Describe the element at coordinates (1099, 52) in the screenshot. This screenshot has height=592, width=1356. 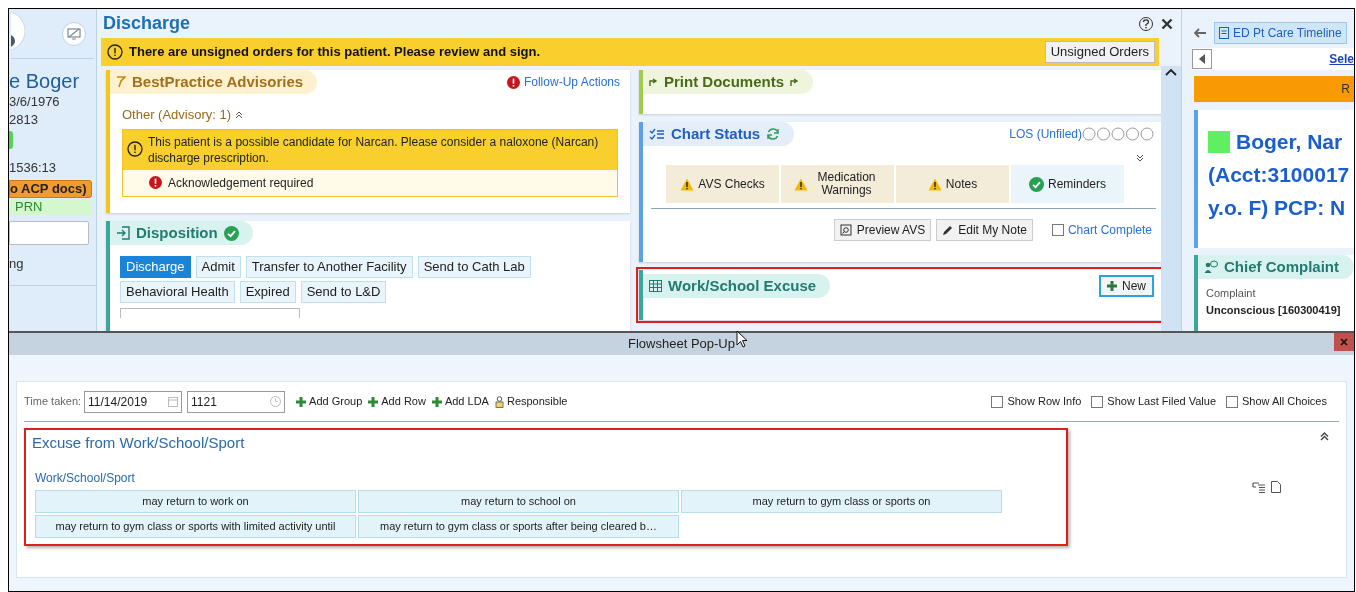
I see `unsigned-orders-button: Unsigned Orders` at that location.